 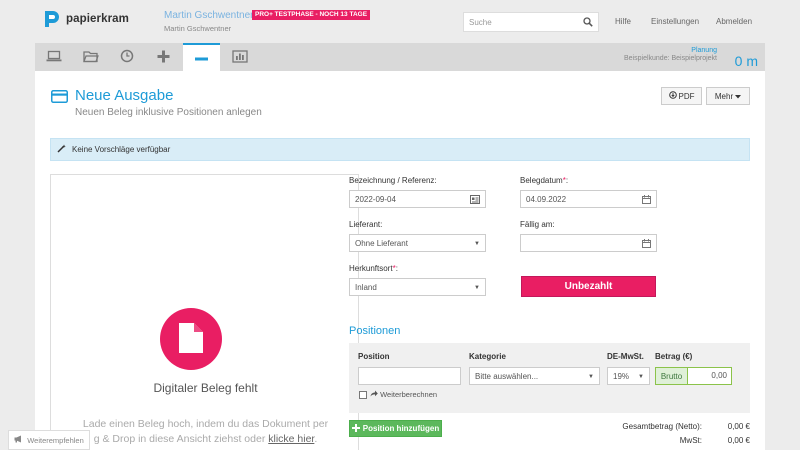 I want to click on missing-document-badge, so click(x=191, y=339).